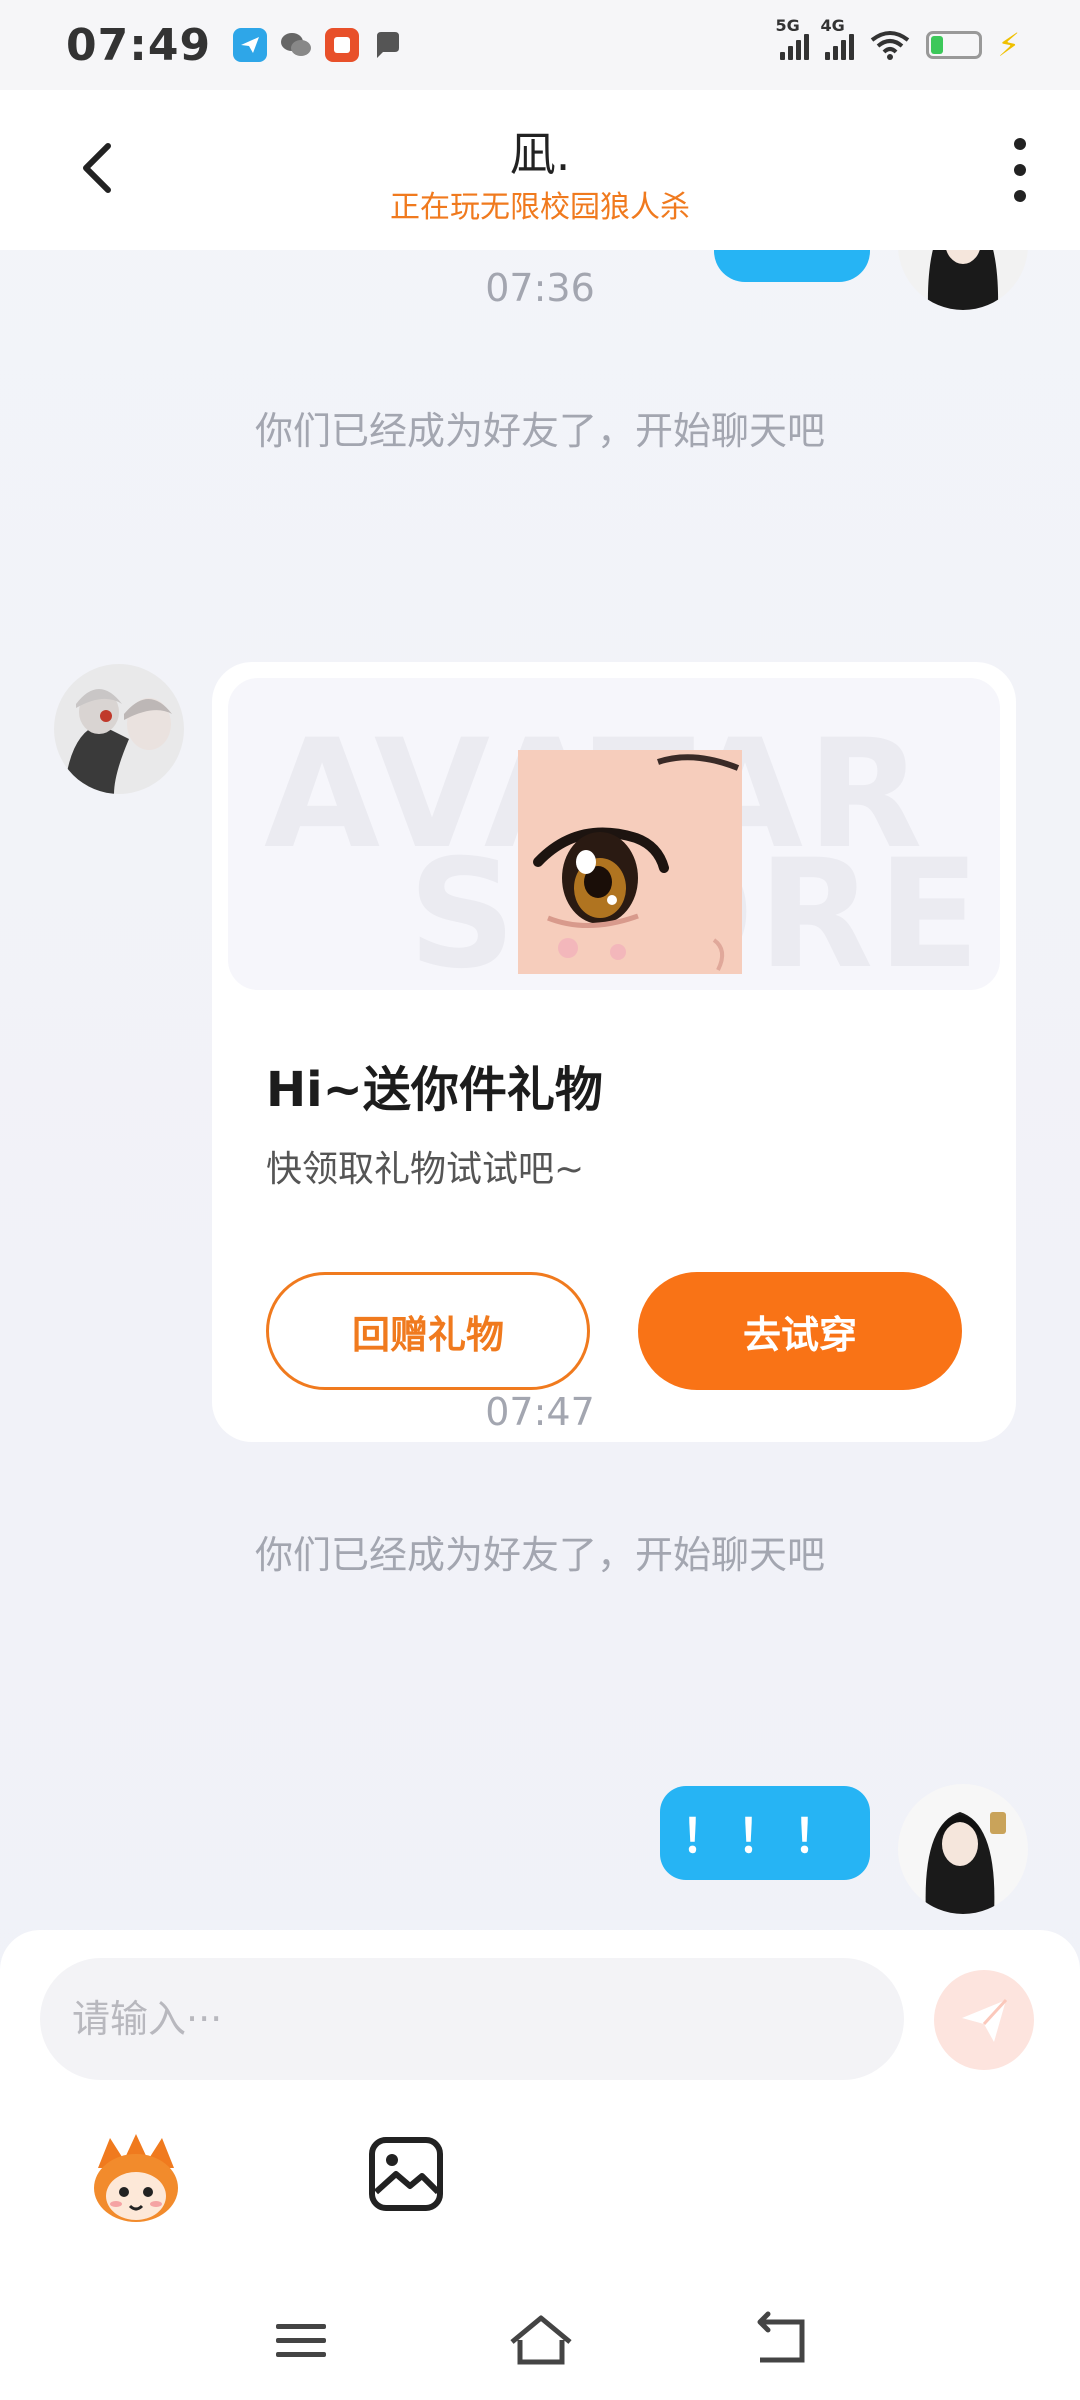  I want to click on mascot-emoji-icon, so click(136, 2178).